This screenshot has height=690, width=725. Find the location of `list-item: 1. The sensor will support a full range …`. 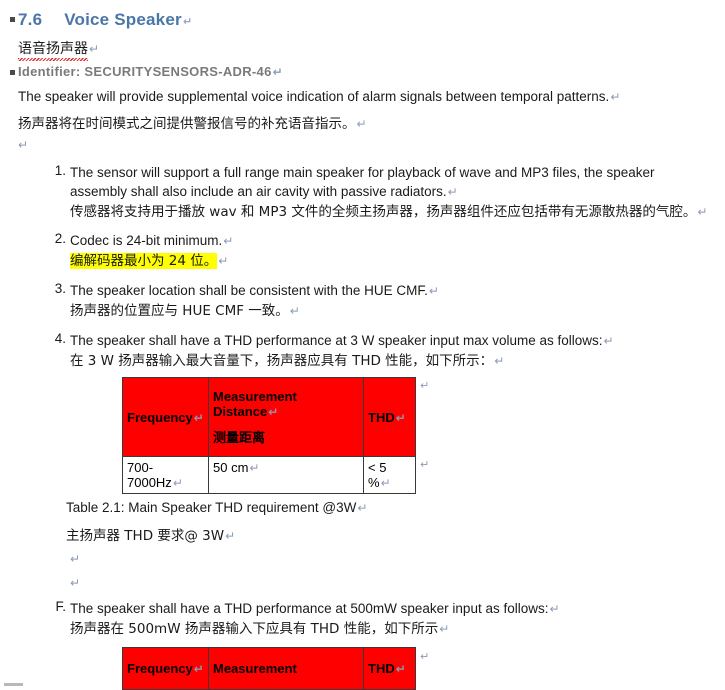

list-item: 1. The sensor will support a full range … is located at coordinates (384, 193).